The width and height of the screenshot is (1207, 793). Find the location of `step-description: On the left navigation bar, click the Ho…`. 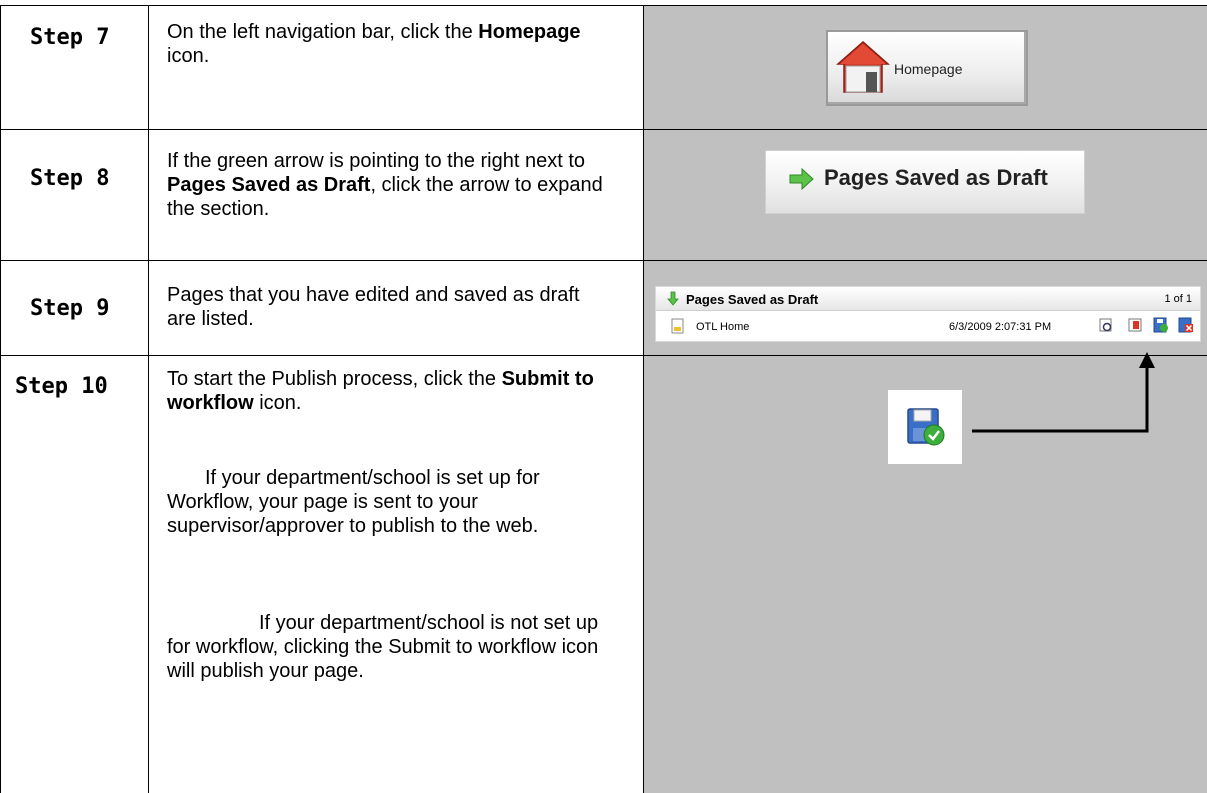

step-description: On the left navigation bar, click the Ho… is located at coordinates (374, 44).